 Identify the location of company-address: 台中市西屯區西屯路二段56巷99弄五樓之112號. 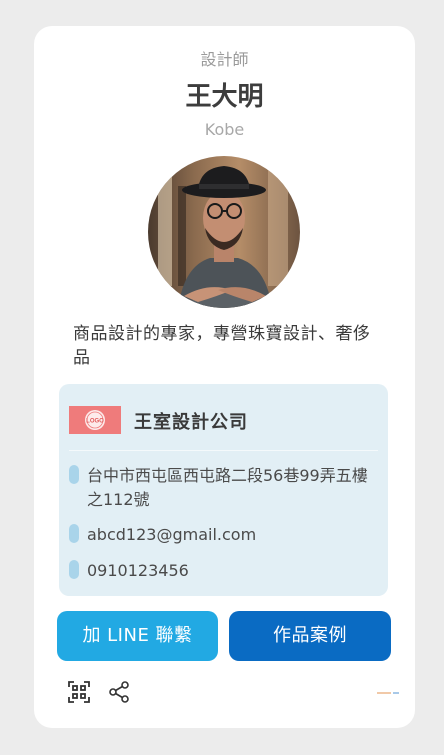
(227, 487).